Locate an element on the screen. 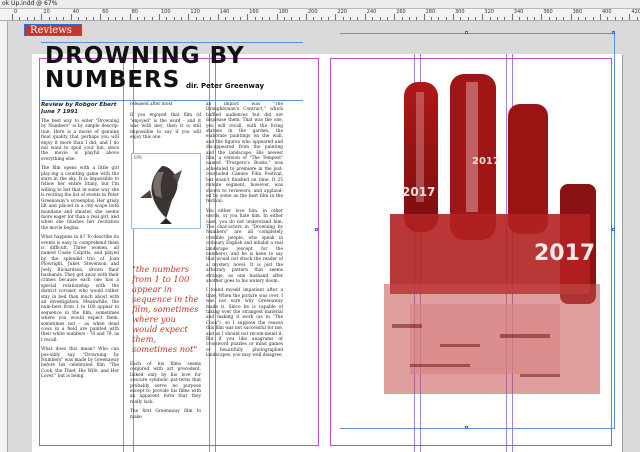 Image resolution: width=640 pixels, height=452 pixels. ruler-number: 380 is located at coordinates (577, 12).